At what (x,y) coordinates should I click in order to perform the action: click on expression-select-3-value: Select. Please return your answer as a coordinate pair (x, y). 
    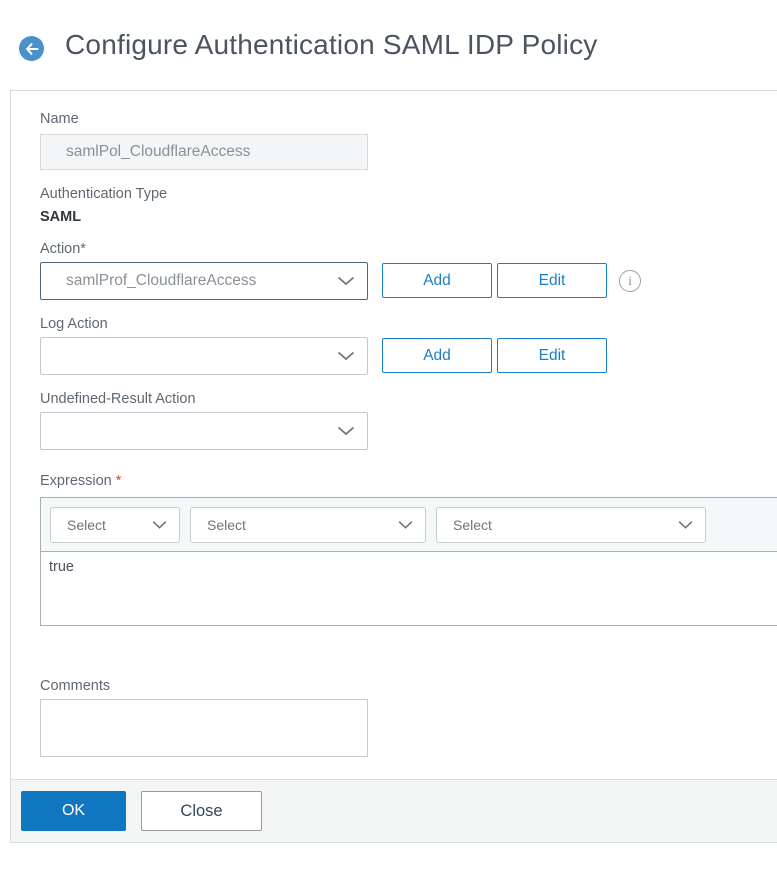
    Looking at the image, I should click on (472, 525).